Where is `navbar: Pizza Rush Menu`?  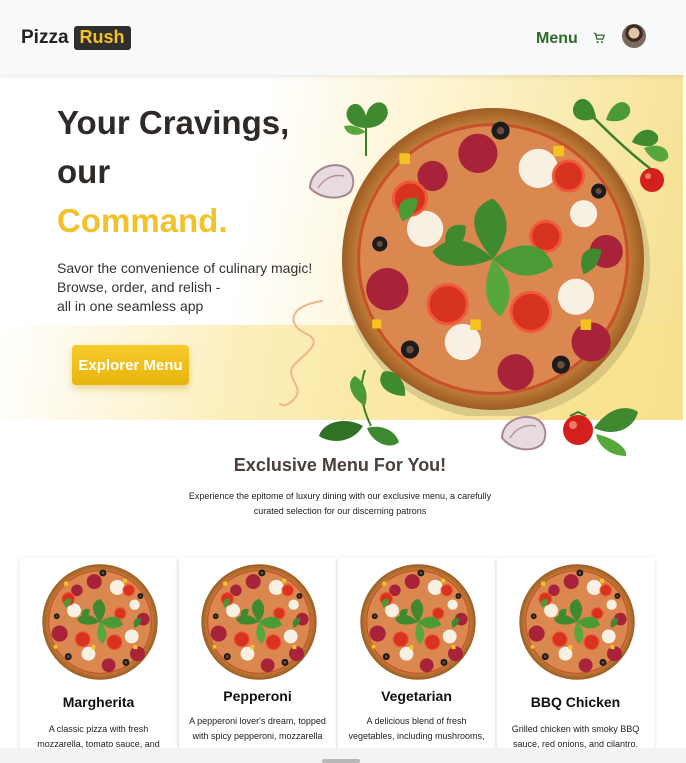
navbar: Pizza Rush Menu is located at coordinates (343, 37).